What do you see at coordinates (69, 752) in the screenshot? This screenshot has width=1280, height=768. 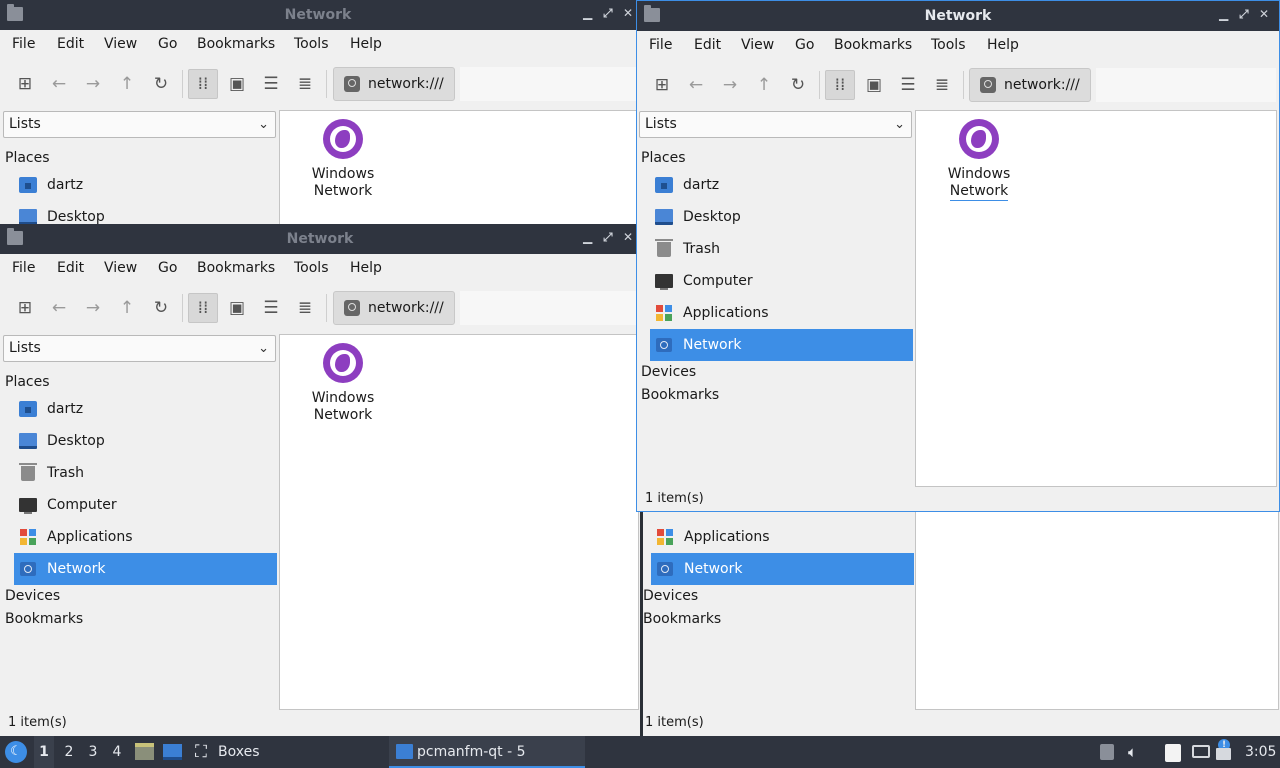 I see `workspace-2: 2` at bounding box center [69, 752].